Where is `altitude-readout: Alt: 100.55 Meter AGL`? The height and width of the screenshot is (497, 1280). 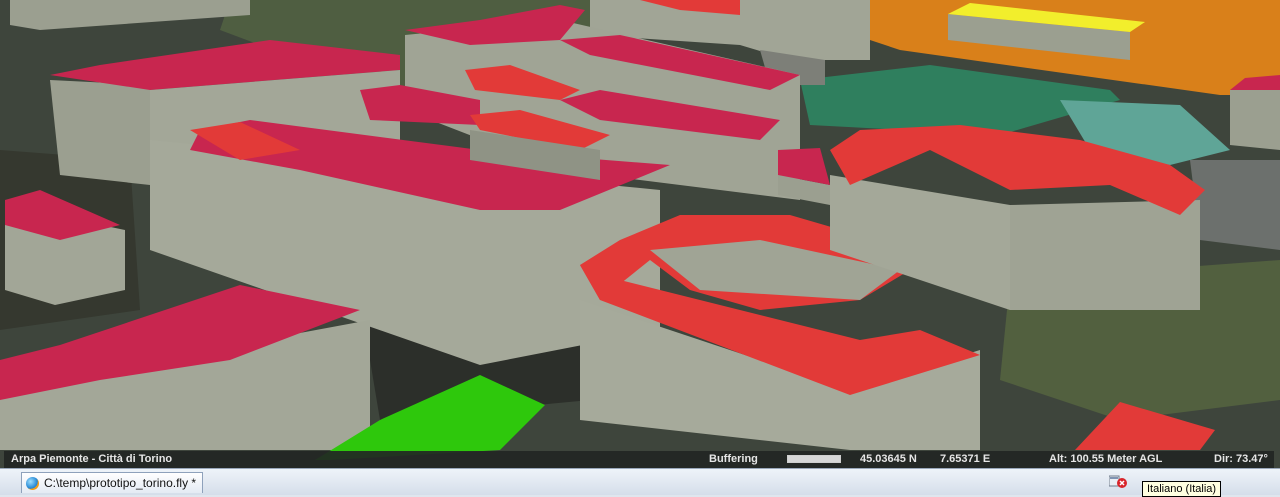 altitude-readout: Alt: 100.55 Meter AGL is located at coordinates (1106, 459).